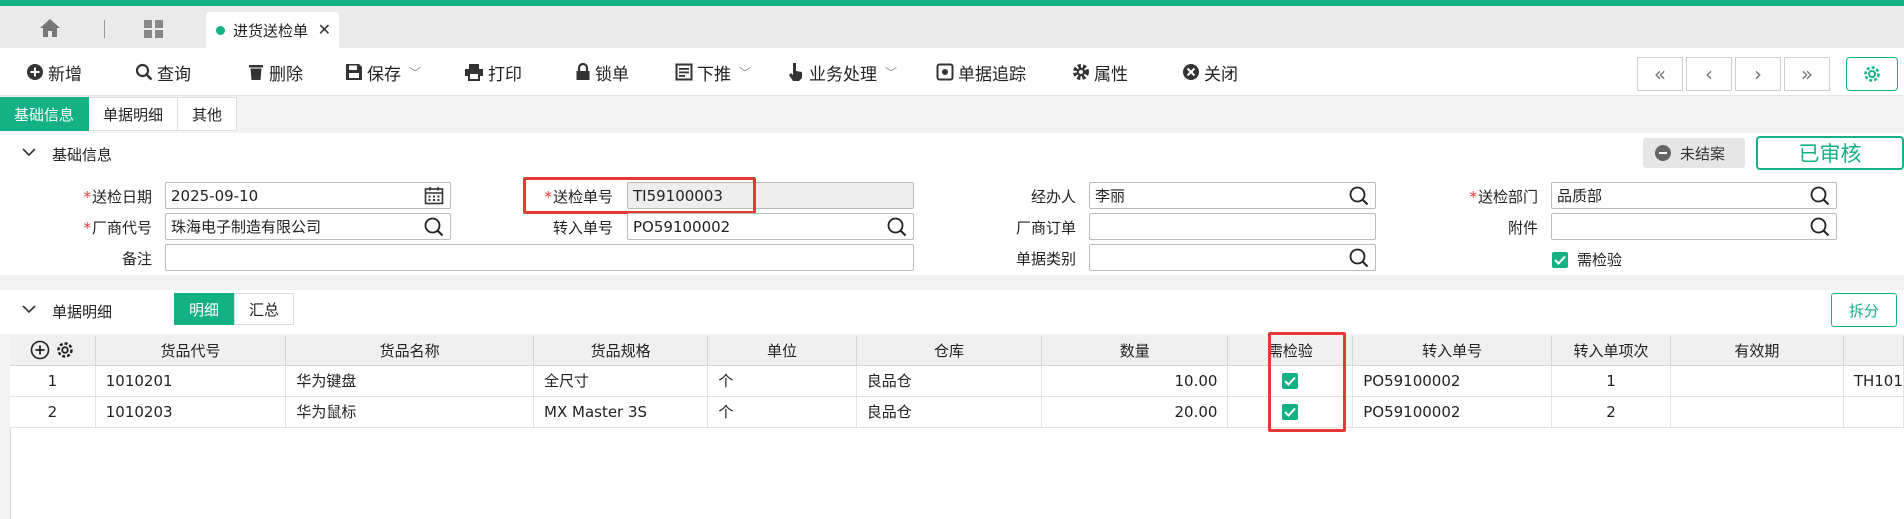 This screenshot has width=1904, height=519. What do you see at coordinates (1611, 381) in the screenshot?
I see `cell-transfer-item: 1` at bounding box center [1611, 381].